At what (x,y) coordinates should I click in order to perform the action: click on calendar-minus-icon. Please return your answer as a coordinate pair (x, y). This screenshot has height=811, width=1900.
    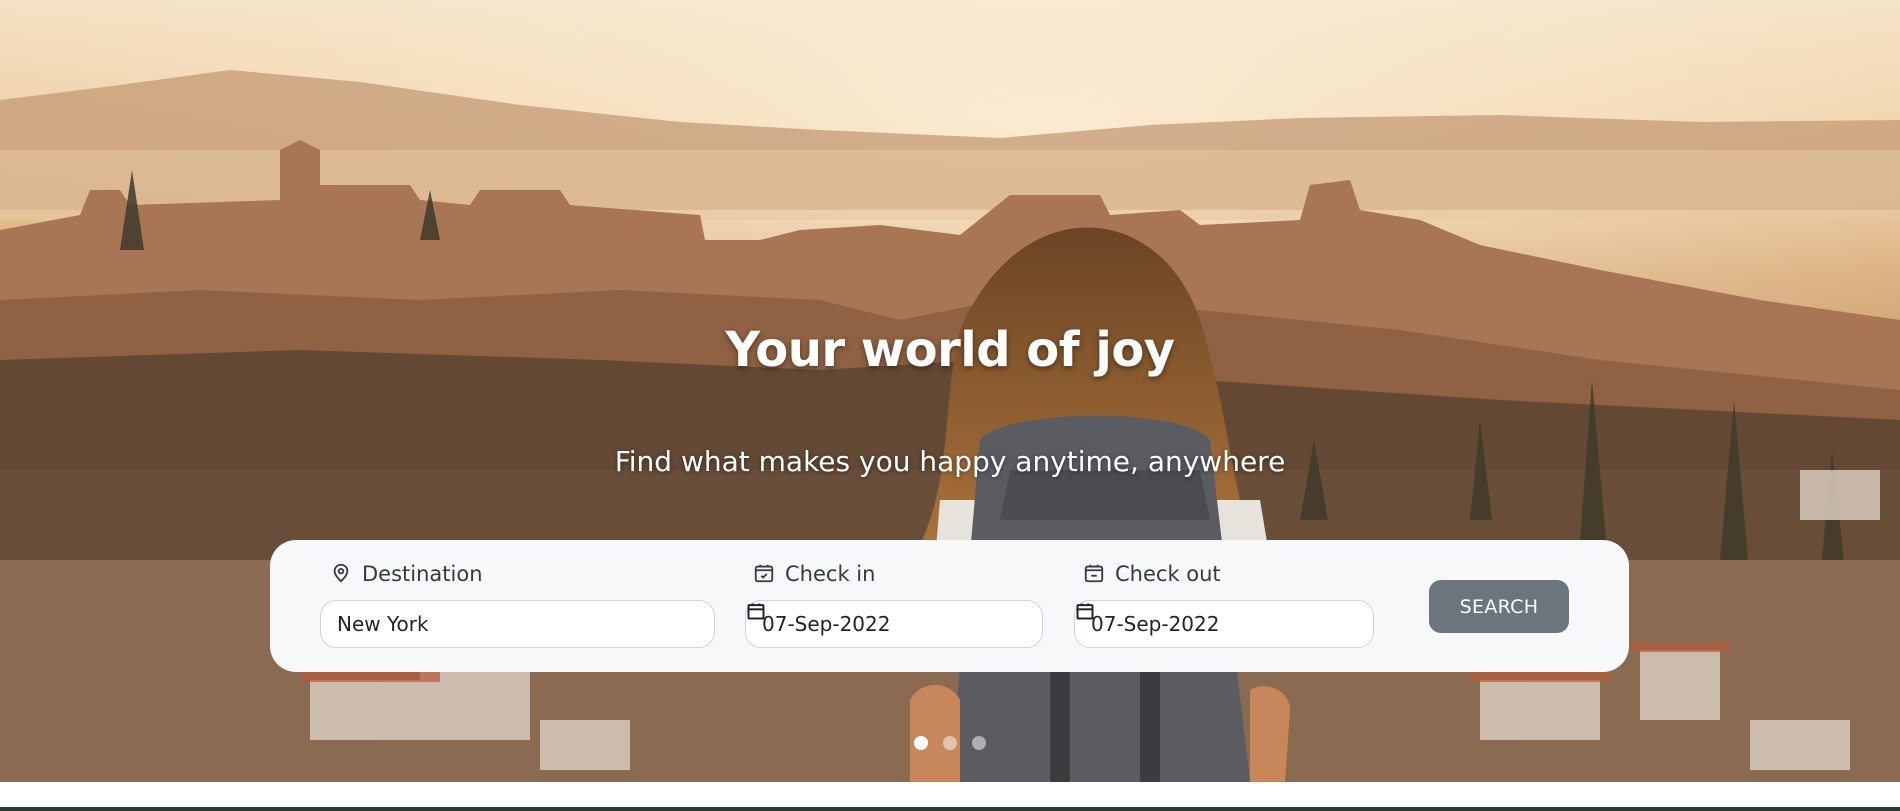
    Looking at the image, I should click on (1094, 574).